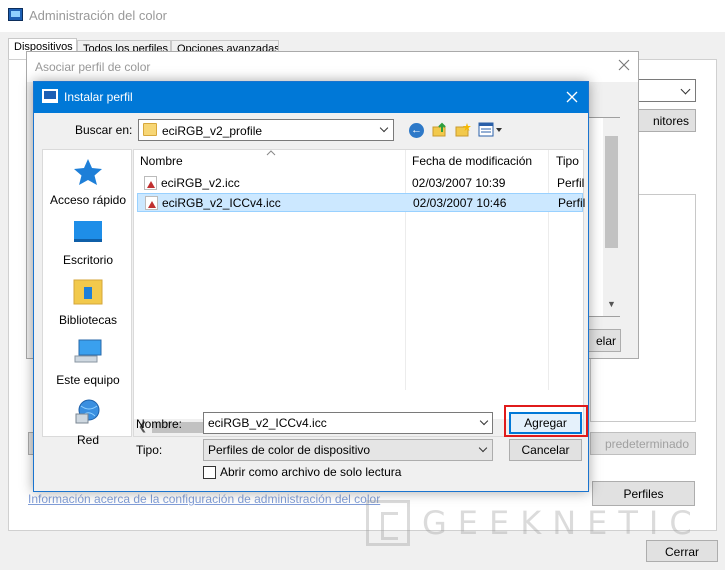 The height and width of the screenshot is (570, 725). I want to click on column-name-header: Nombre, so click(161, 161).